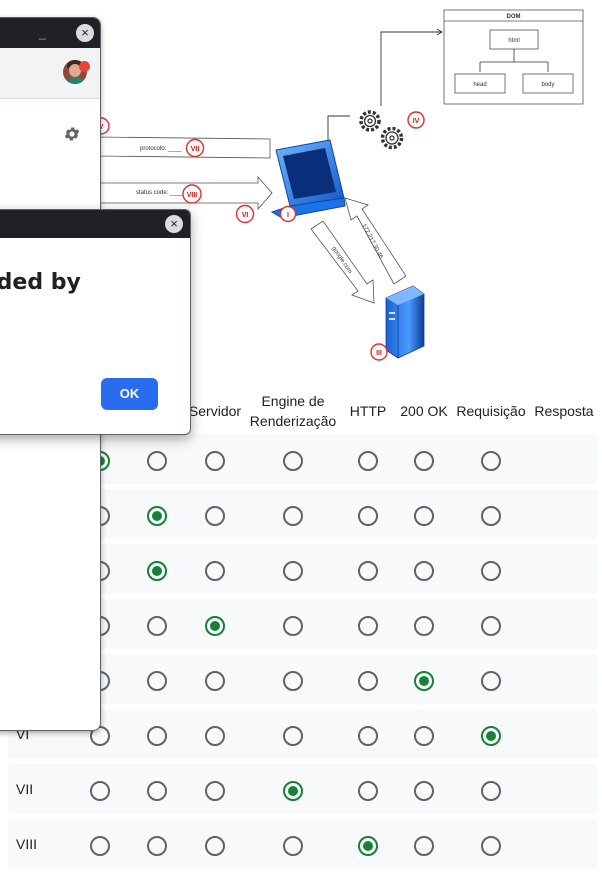 This screenshot has width=602, height=880. Describe the element at coordinates (157, 571) in the screenshot. I see `radio-iii-servidor` at that location.